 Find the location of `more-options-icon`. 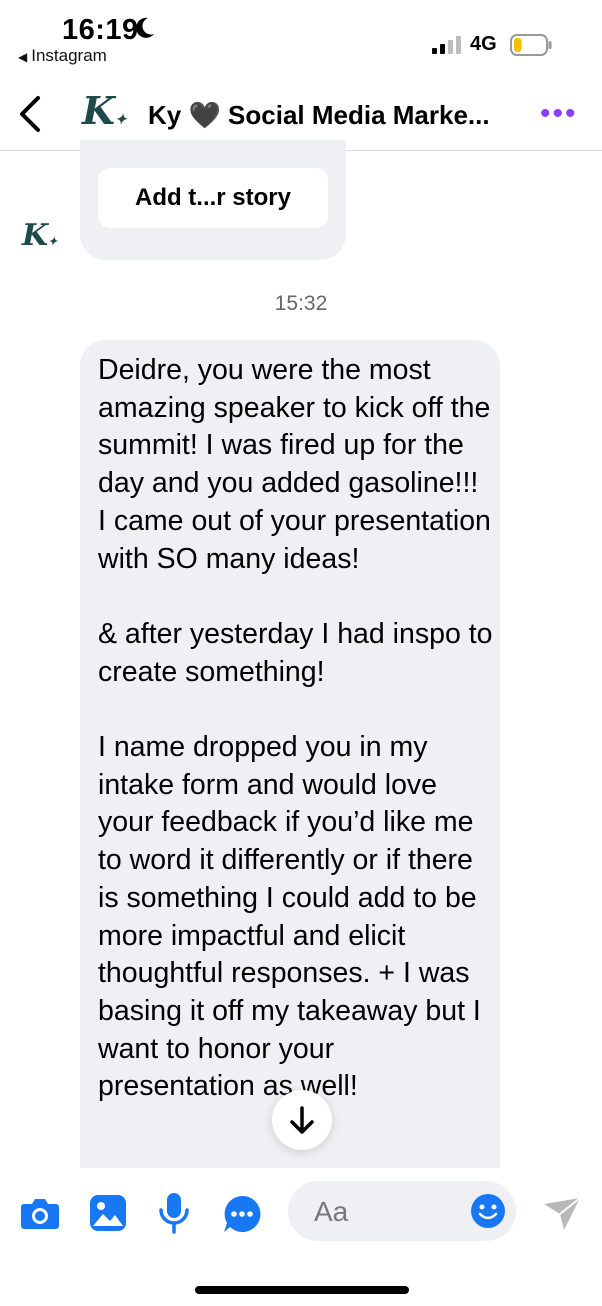

more-options-icon is located at coordinates (242, 1214).